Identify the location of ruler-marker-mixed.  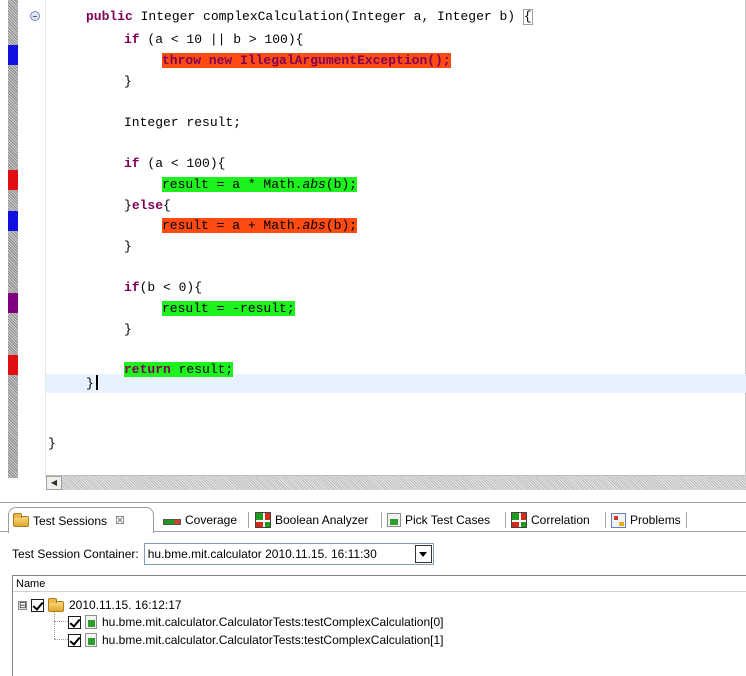
(13, 303).